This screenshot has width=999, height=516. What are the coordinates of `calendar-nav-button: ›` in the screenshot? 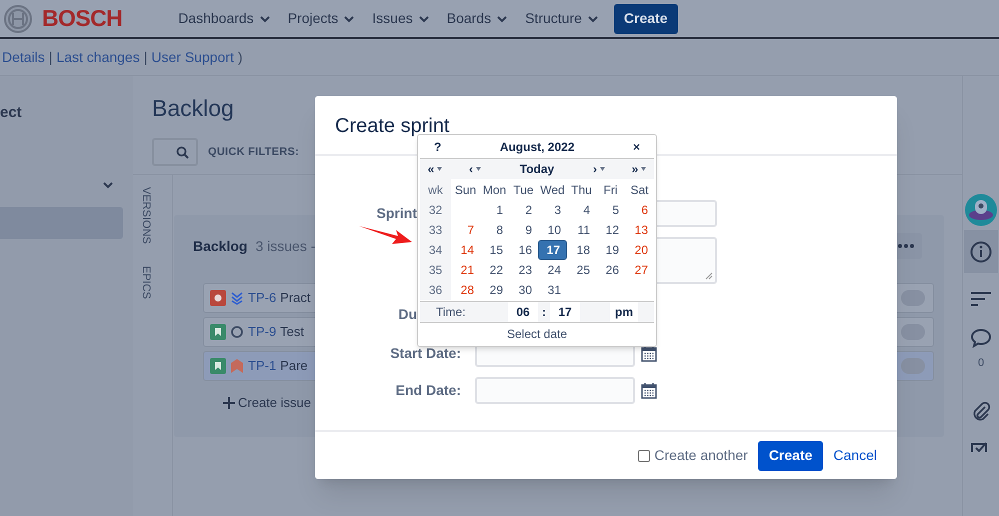 It's located at (599, 169).